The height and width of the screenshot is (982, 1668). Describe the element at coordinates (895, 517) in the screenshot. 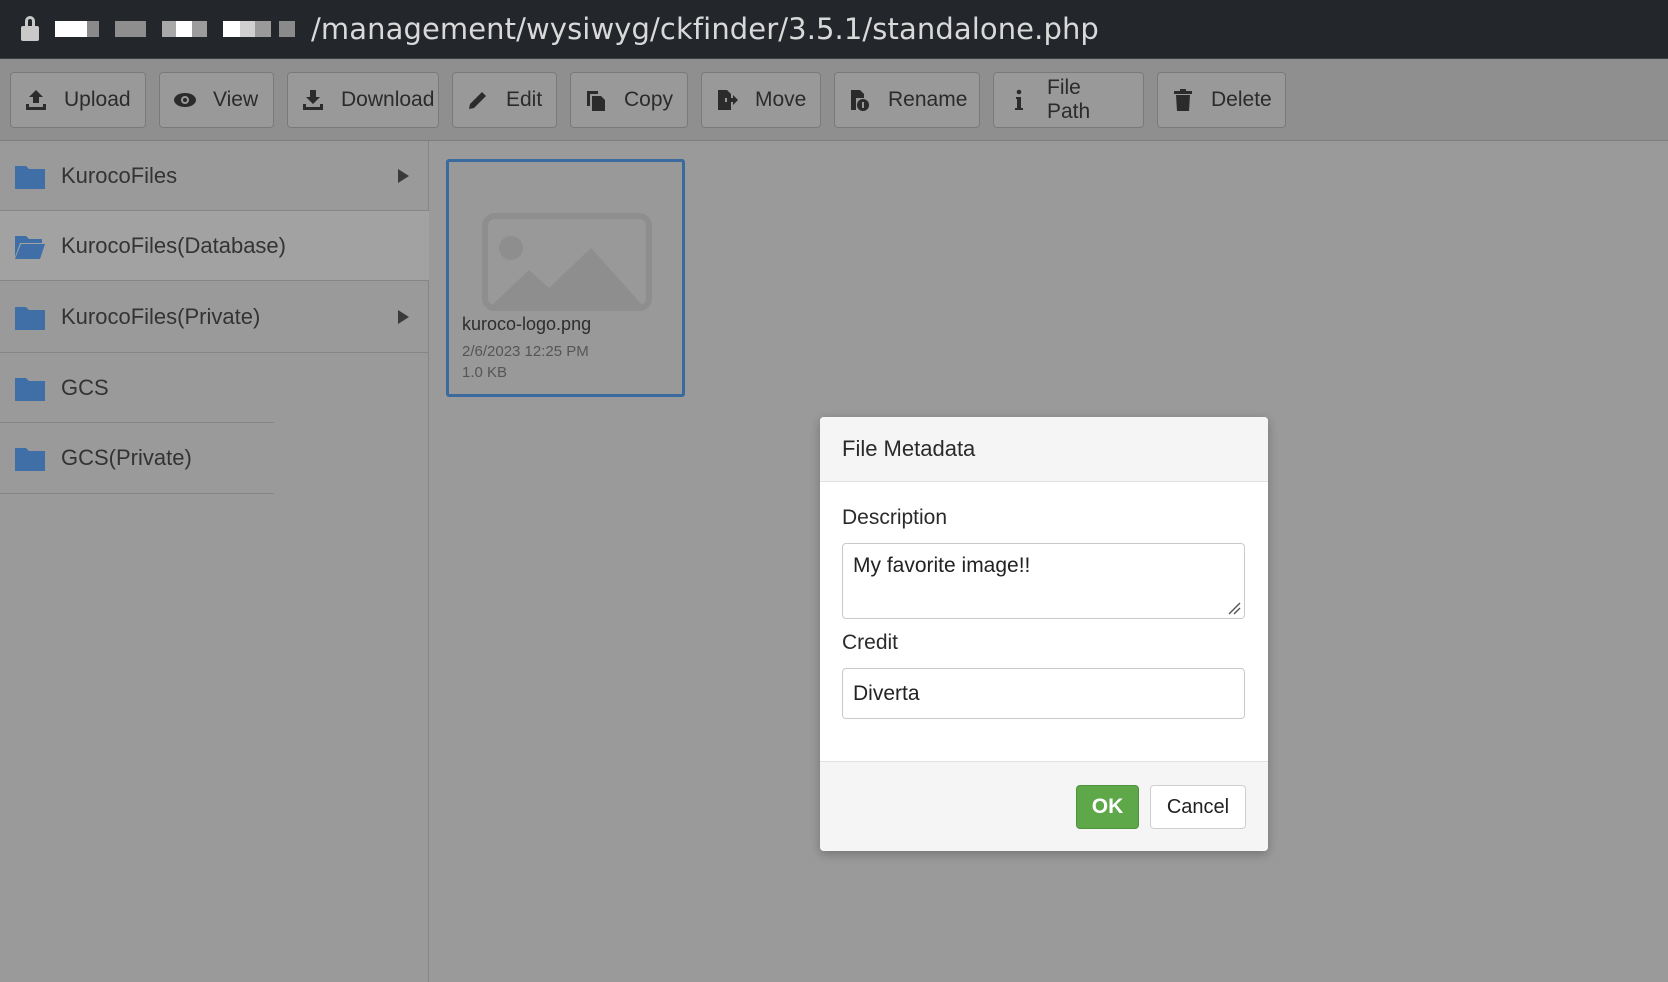

I see `description-label: Description` at that location.